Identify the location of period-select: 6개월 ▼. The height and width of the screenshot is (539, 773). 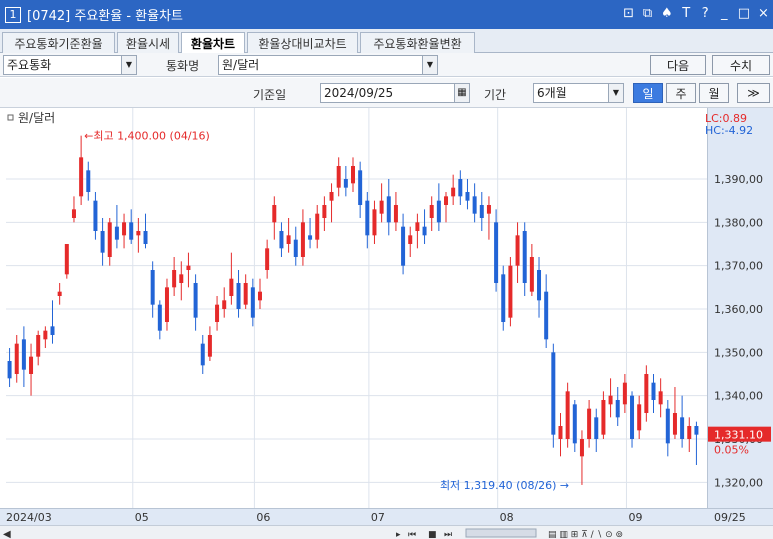
(578, 93).